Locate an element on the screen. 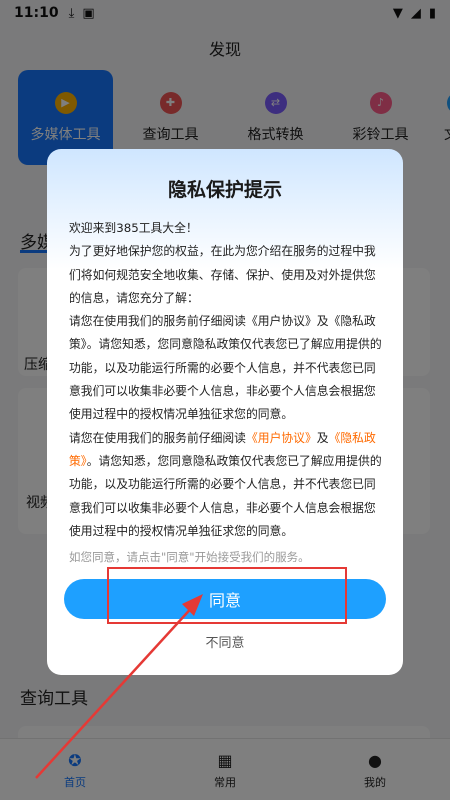  consent-hint: 如您同意，请点击"同意"开始接受我们的服务。 is located at coordinates (228, 557).